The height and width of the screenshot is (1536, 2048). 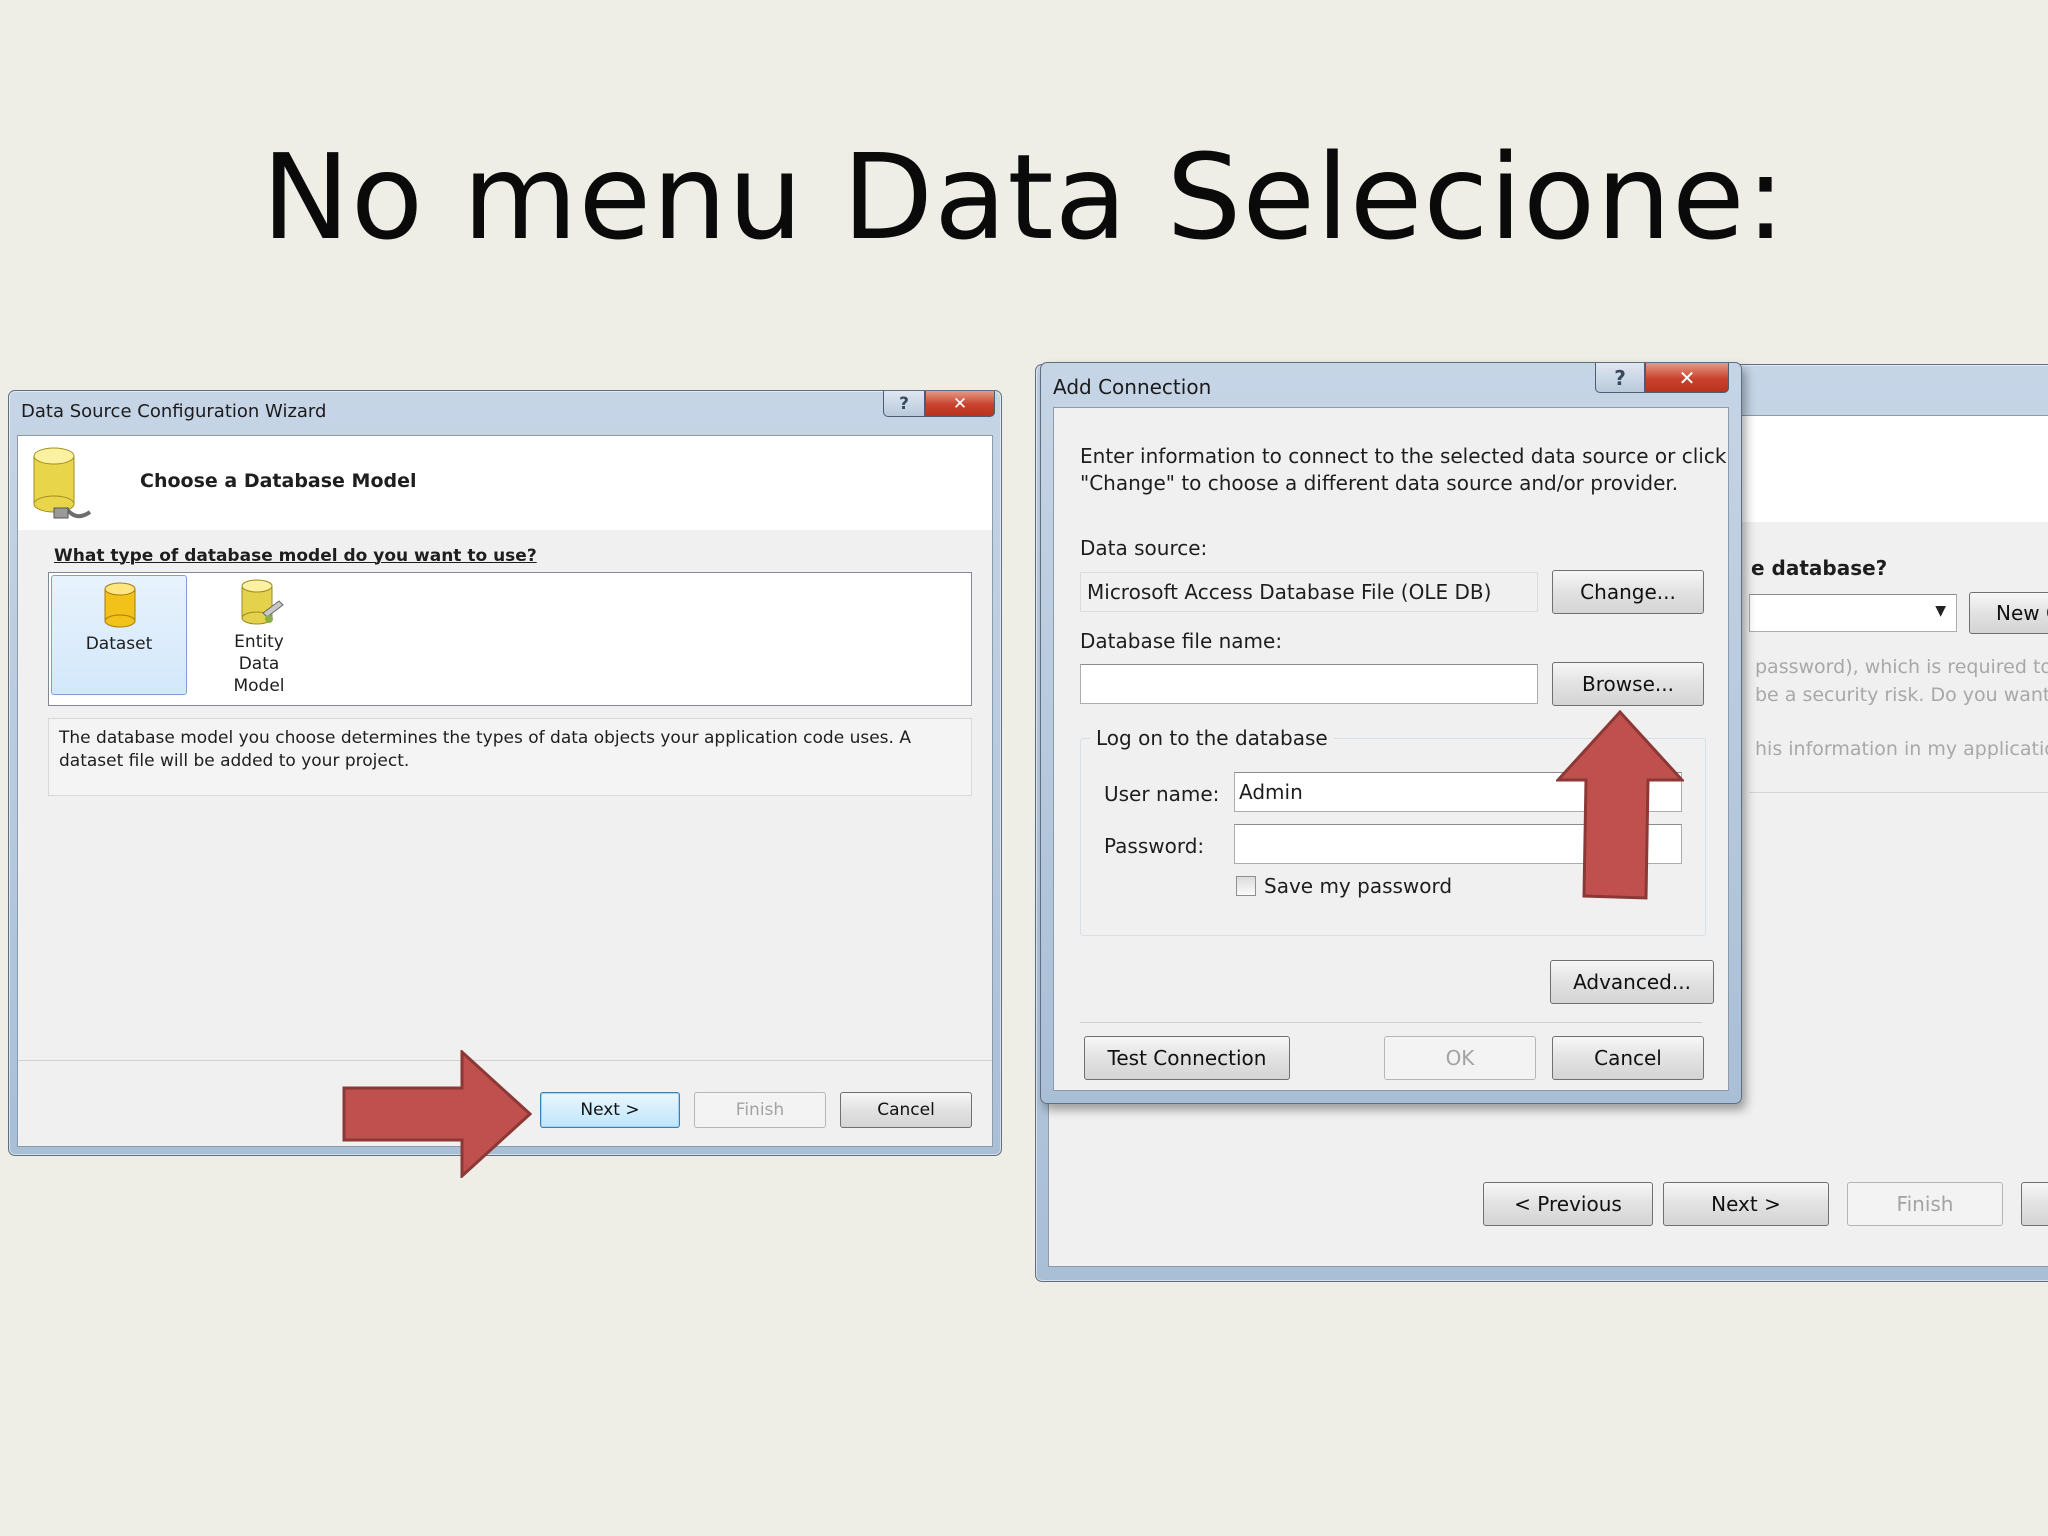 I want to click on wizard-title: Data Source Configuration Wizard, so click(x=174, y=411).